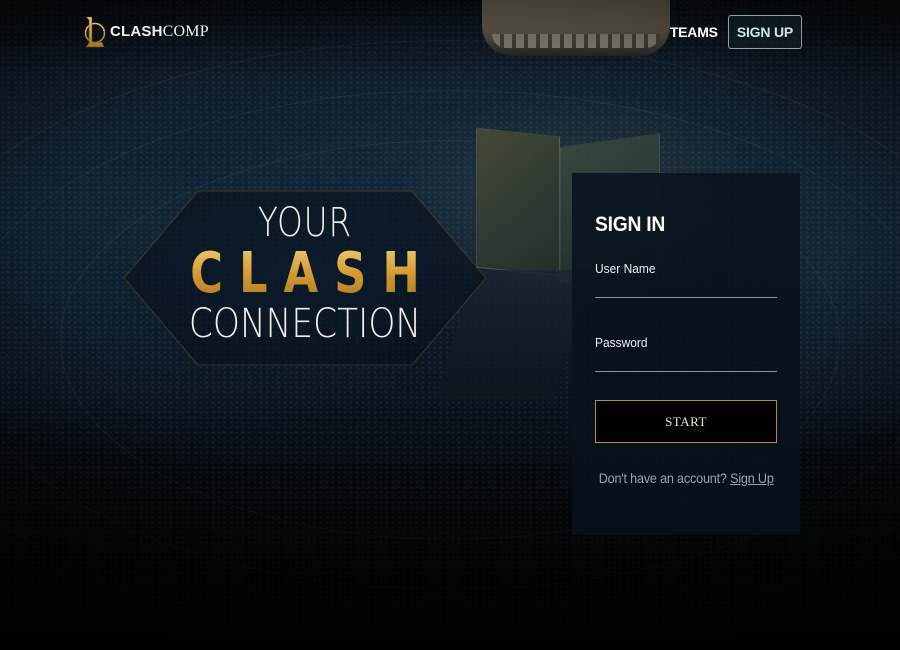 This screenshot has height=650, width=900. Describe the element at coordinates (630, 224) in the screenshot. I see `signin-title: SIGN IN` at that location.